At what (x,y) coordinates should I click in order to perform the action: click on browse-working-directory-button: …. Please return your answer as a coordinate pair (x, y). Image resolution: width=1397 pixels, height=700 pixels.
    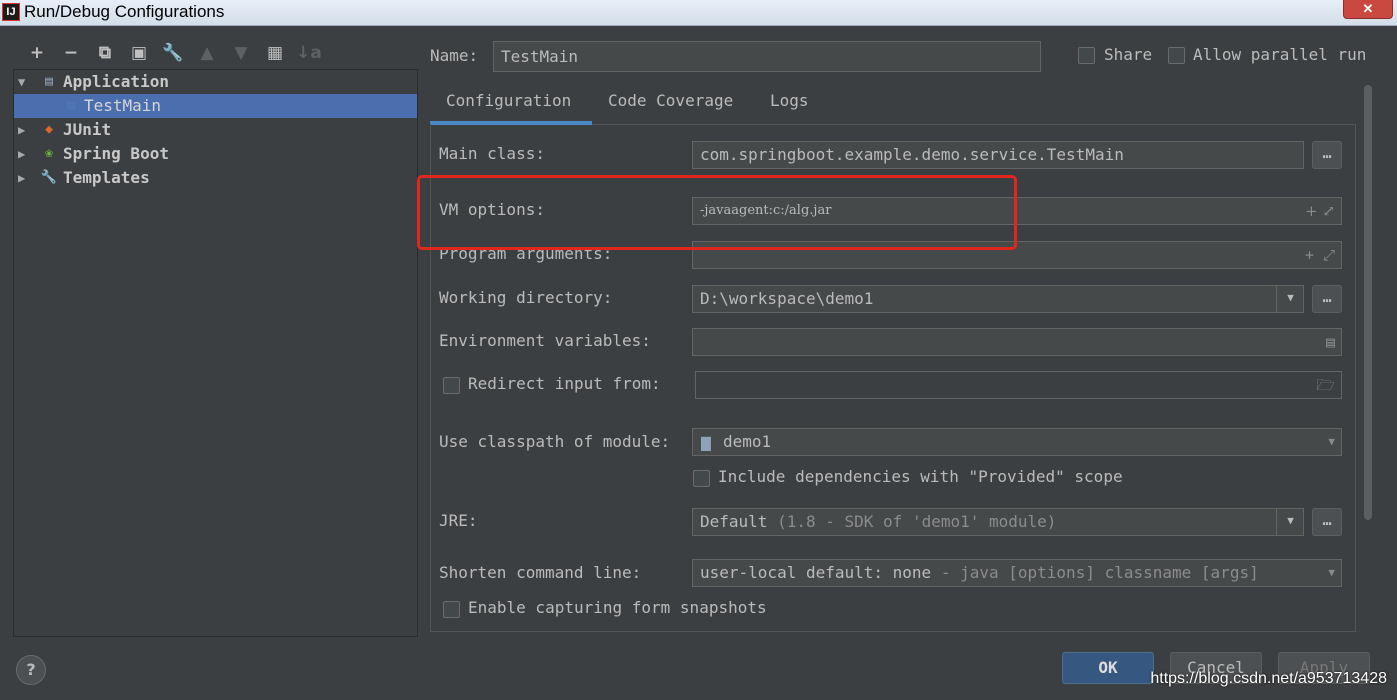
    Looking at the image, I should click on (1327, 299).